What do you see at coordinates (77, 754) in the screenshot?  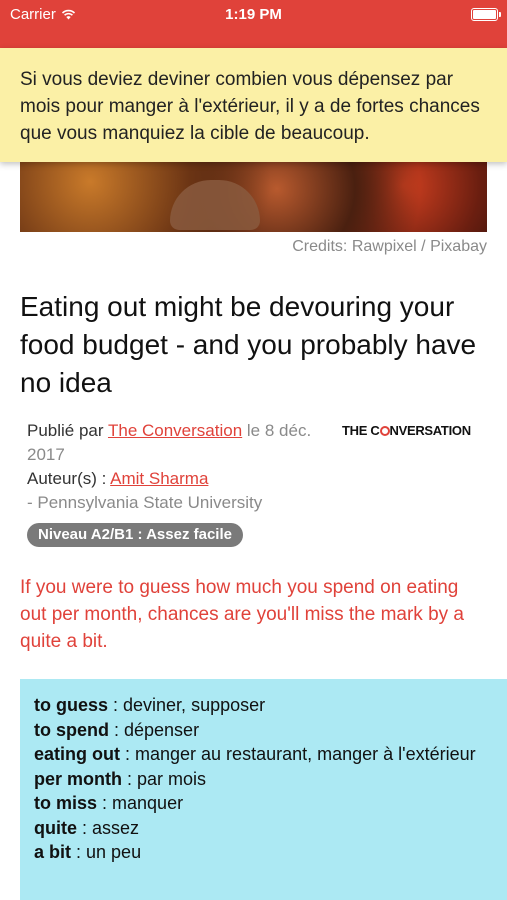 I see `vocab-term: eating out` at bounding box center [77, 754].